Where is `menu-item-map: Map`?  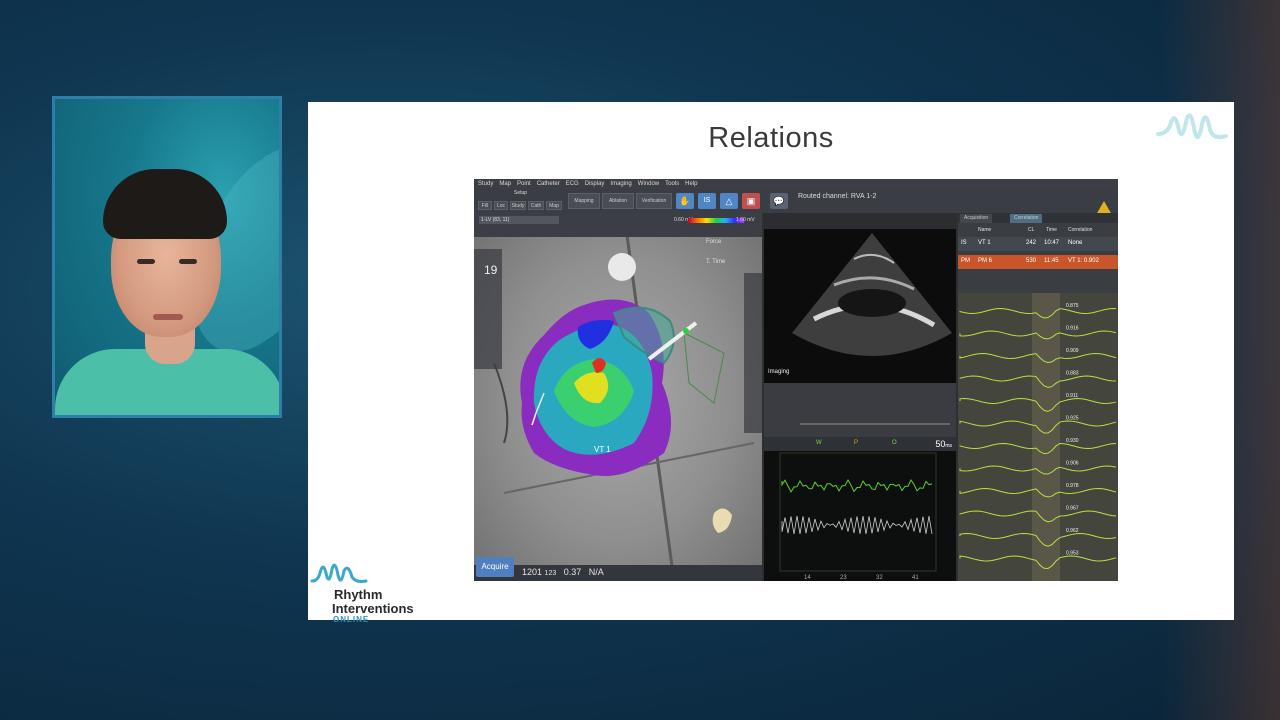 menu-item-map: Map is located at coordinates (505, 184).